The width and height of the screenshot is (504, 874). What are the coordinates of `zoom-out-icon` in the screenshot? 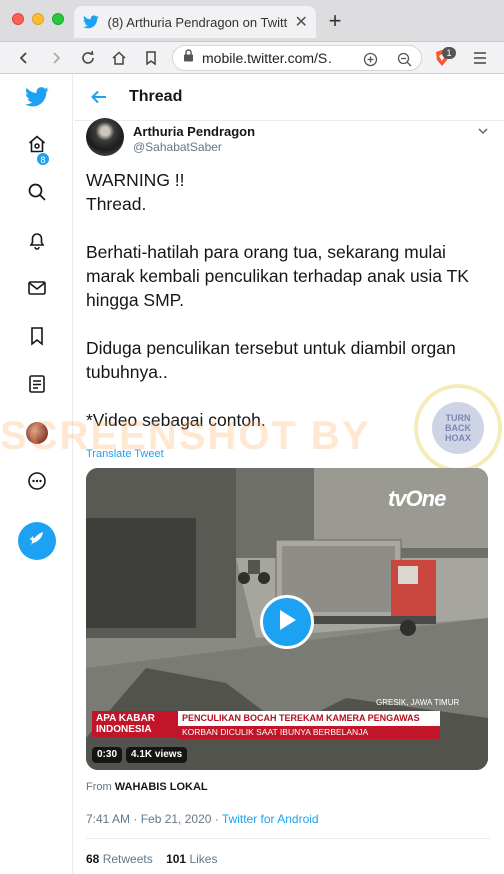 It's located at (404, 59).